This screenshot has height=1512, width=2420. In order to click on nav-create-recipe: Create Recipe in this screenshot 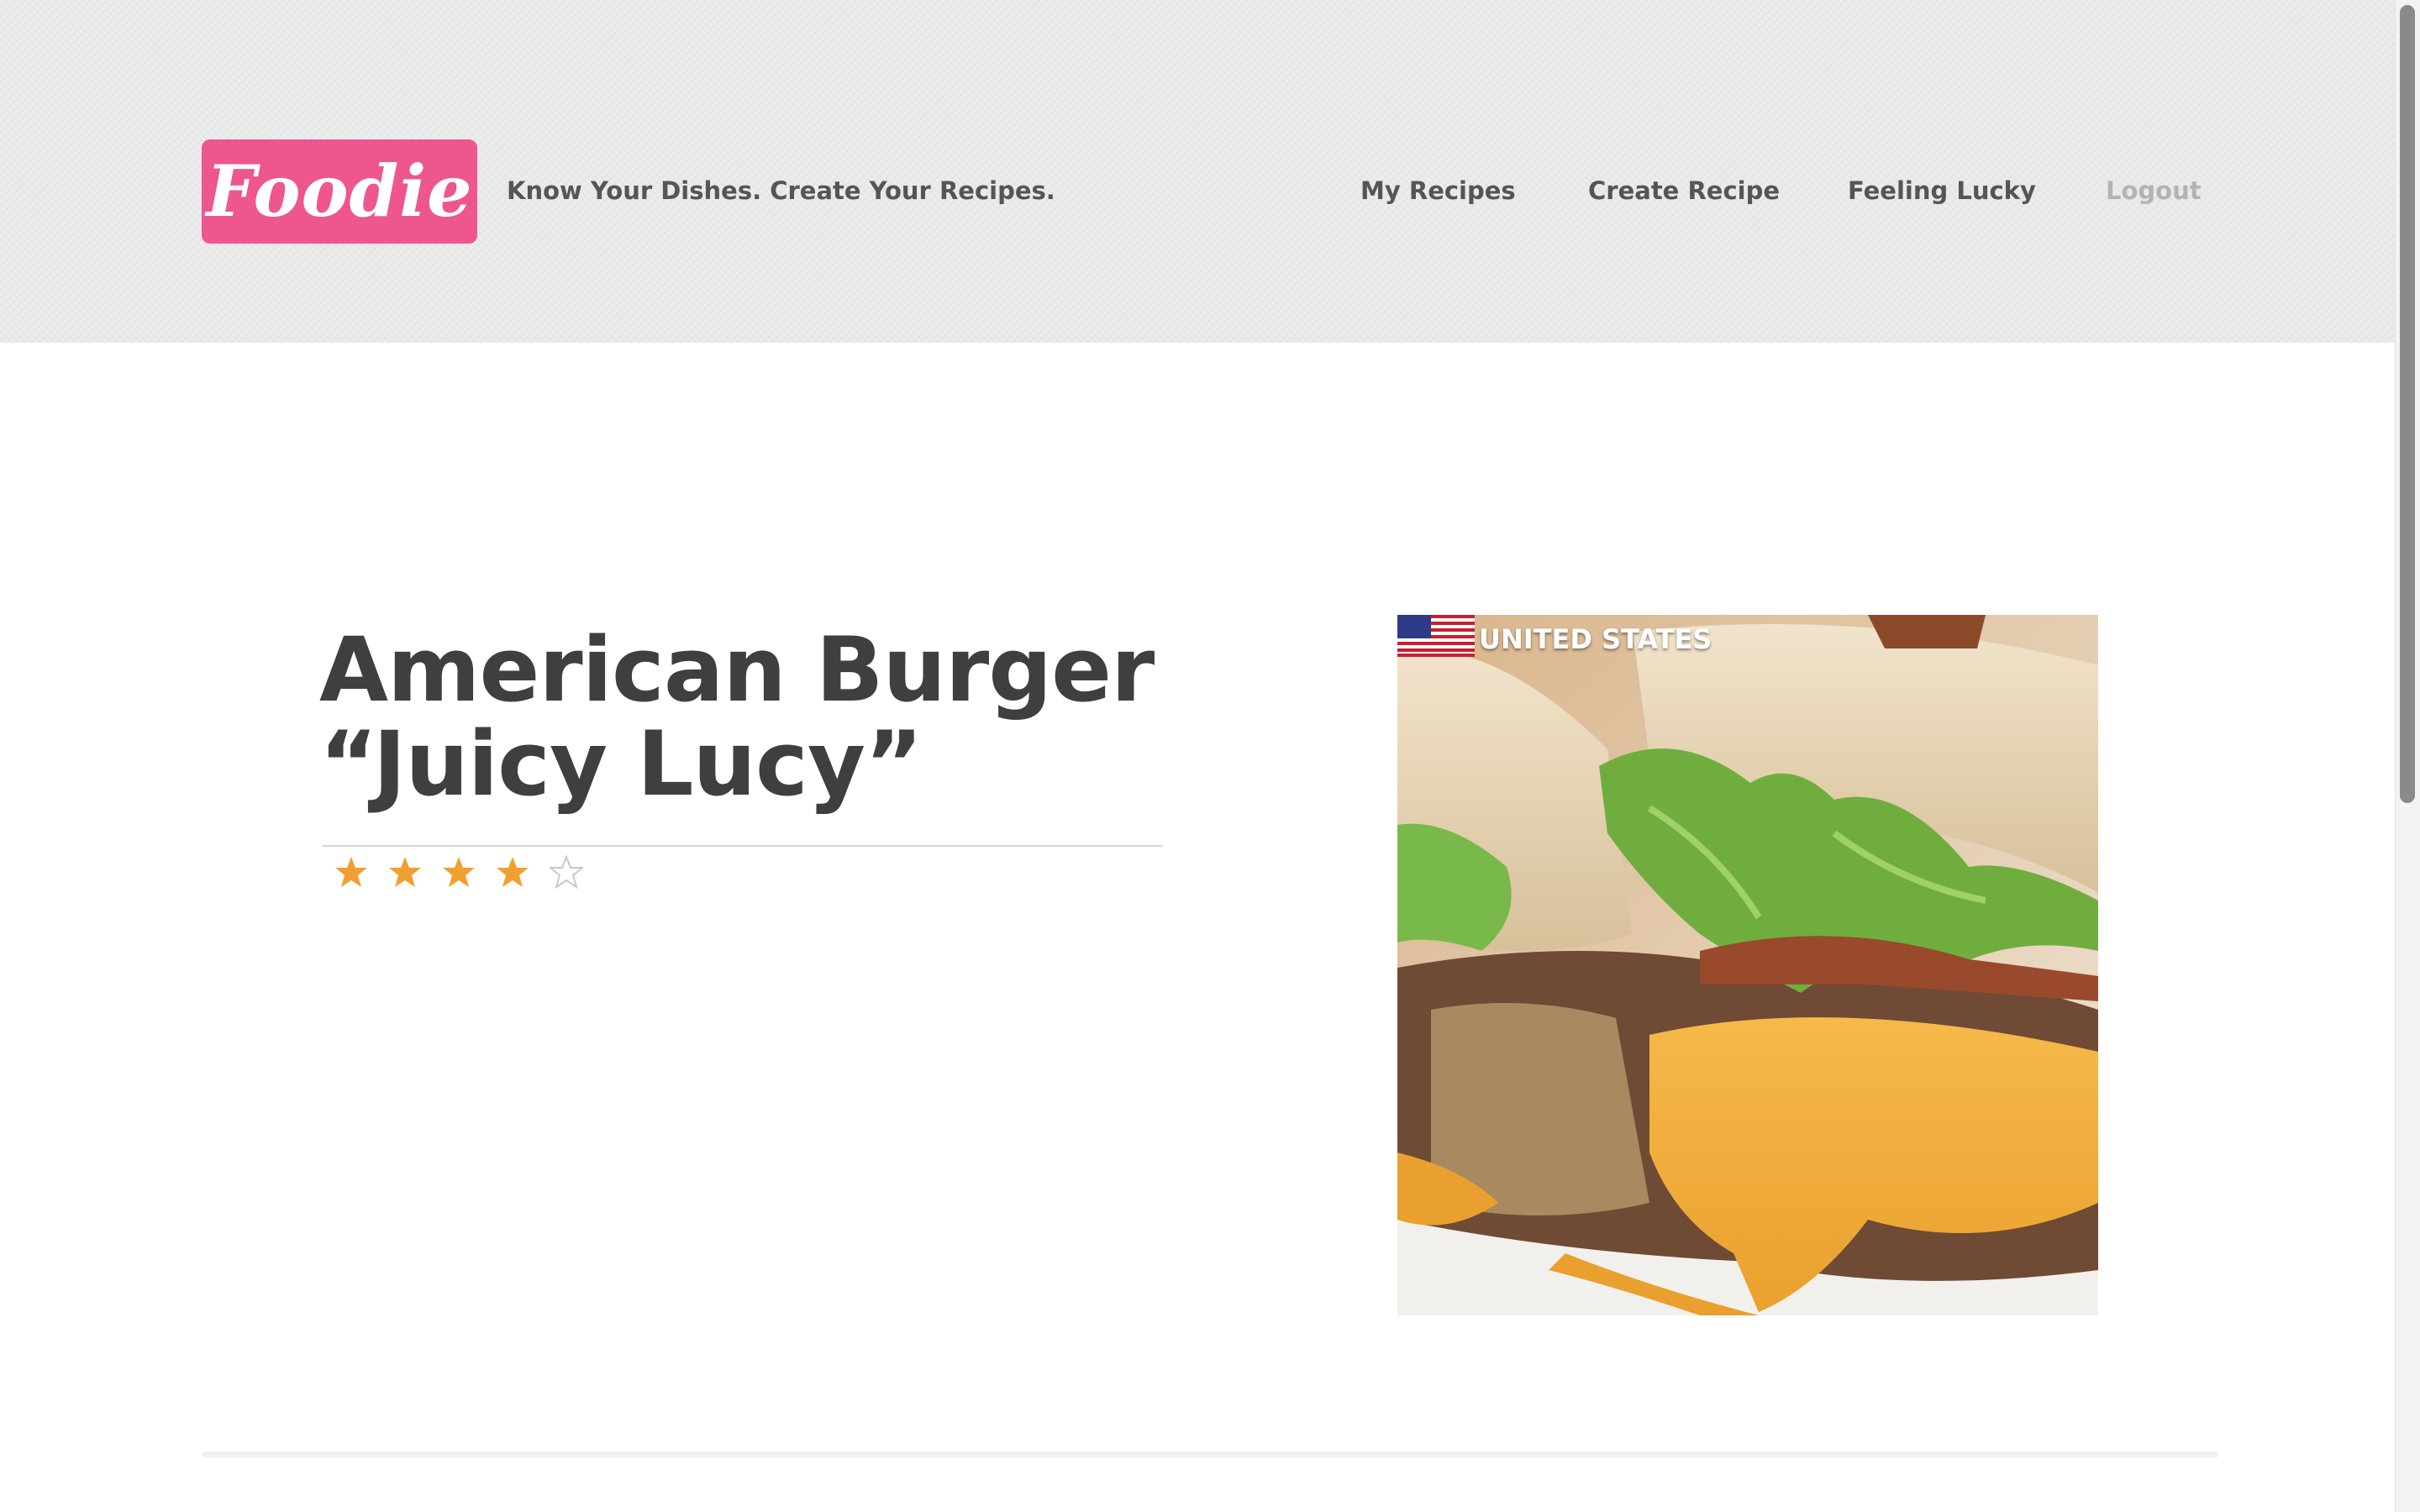, I will do `click(1684, 190)`.